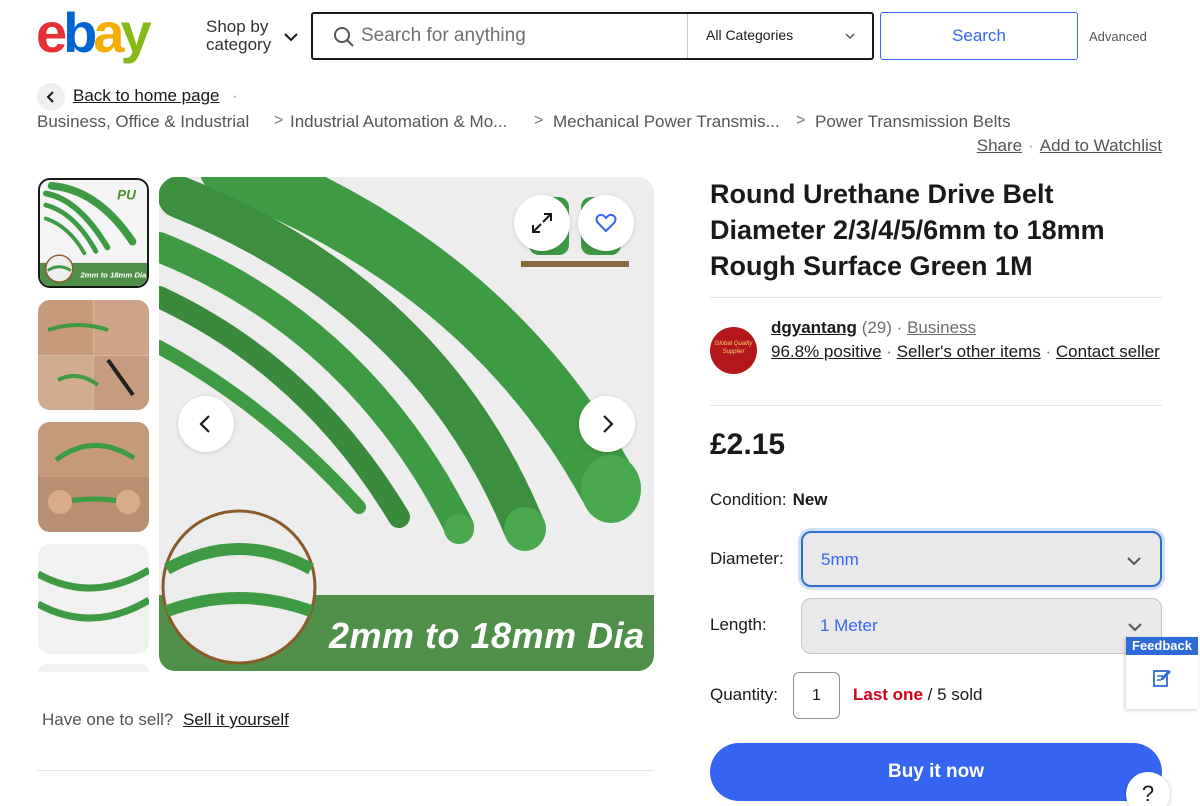  I want to click on seller-avatar: Global Quality Supplier, so click(733, 350).